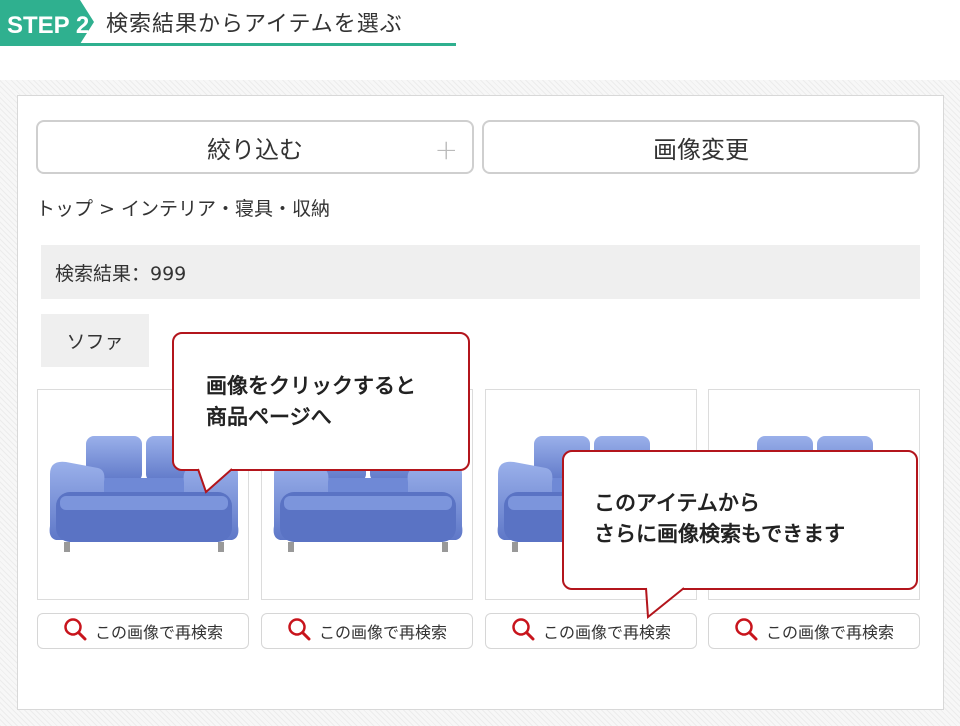  What do you see at coordinates (311, 386) in the screenshot?
I see `callout-image-click-line1: 画像をクリックすると` at bounding box center [311, 386].